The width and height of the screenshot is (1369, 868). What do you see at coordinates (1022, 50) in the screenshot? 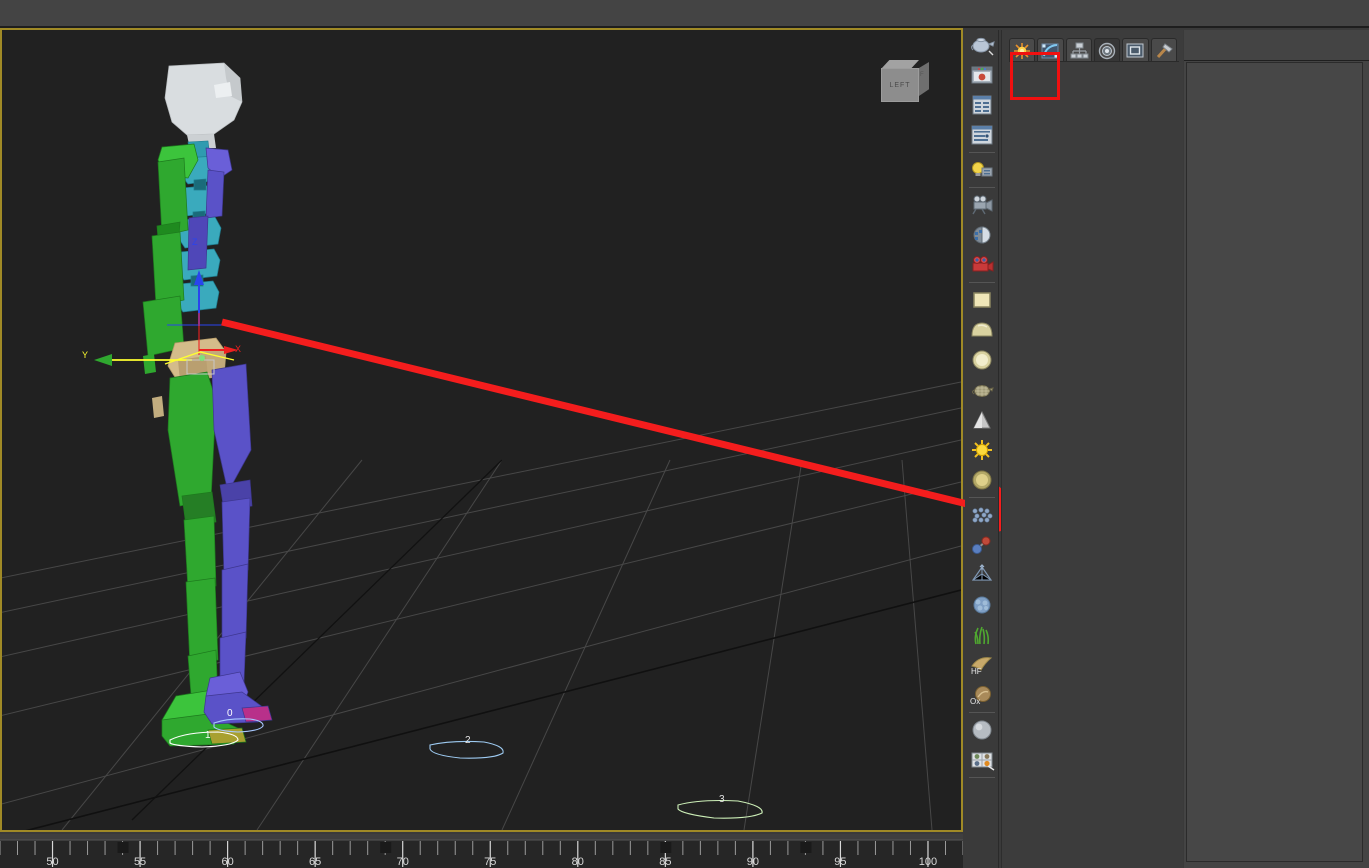
I see `create-tab` at bounding box center [1022, 50].